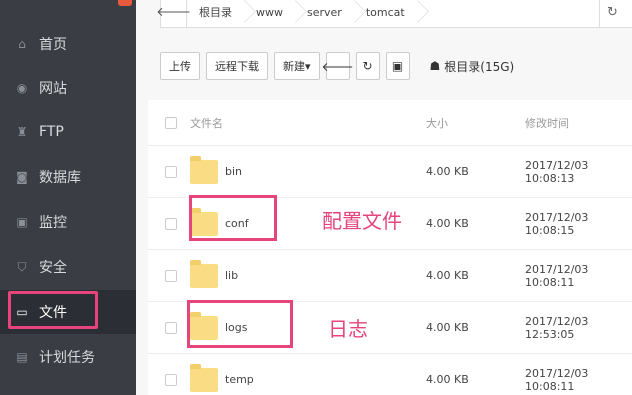 The image size is (632, 395). What do you see at coordinates (297, 66) in the screenshot?
I see `new-dropdown-button: 新建▾` at bounding box center [297, 66].